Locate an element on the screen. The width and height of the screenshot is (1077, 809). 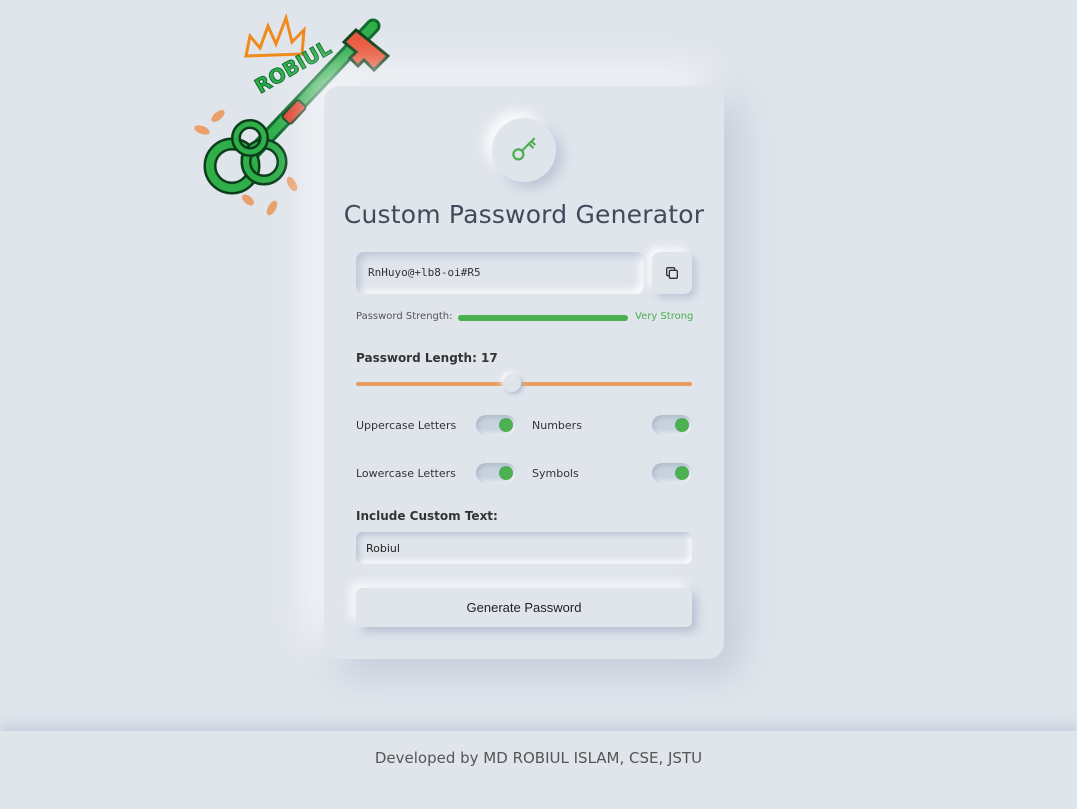
strength-label: Password Strength: is located at coordinates (404, 316).